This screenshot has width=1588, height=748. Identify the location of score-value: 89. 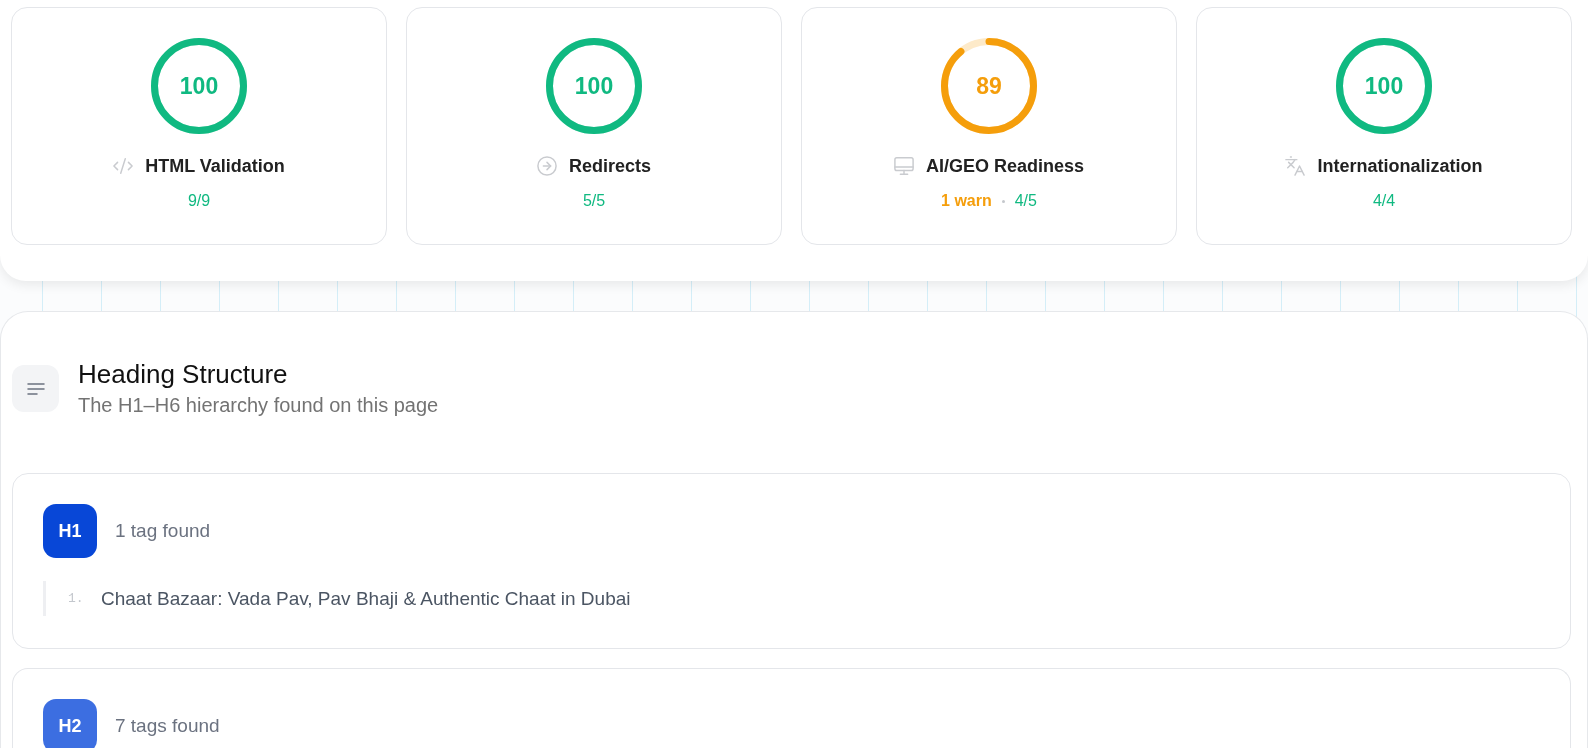
(989, 86).